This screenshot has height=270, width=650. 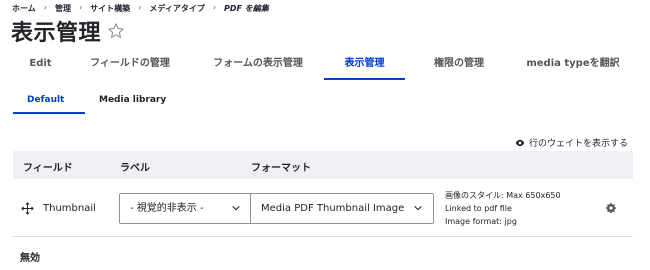 What do you see at coordinates (30, 258) in the screenshot?
I see `disabled-section-heading: 無効` at bounding box center [30, 258].